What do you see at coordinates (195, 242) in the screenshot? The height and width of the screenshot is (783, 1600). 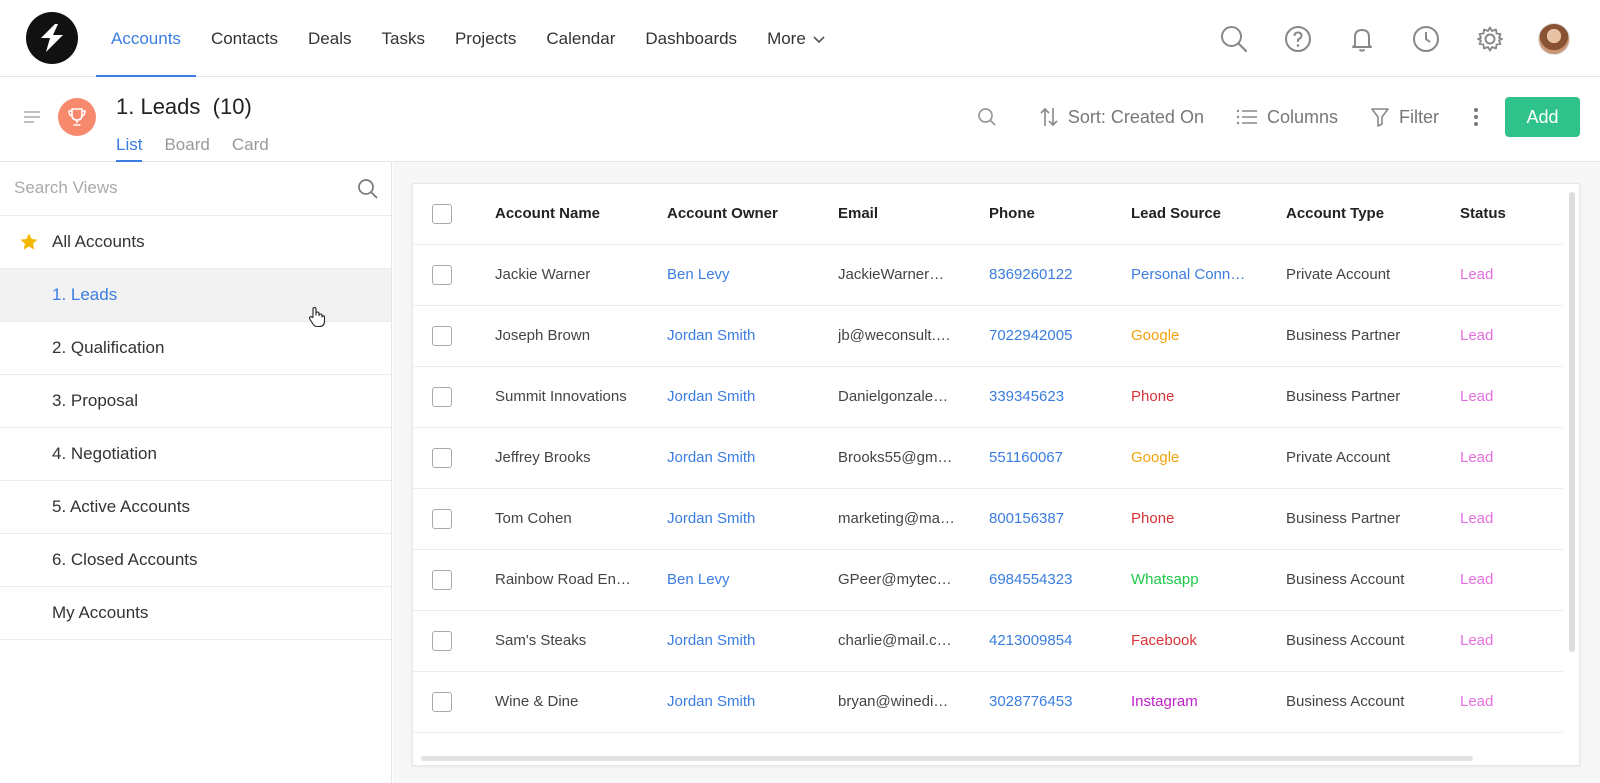 I see `view-all-accounts: All Accounts` at bounding box center [195, 242].